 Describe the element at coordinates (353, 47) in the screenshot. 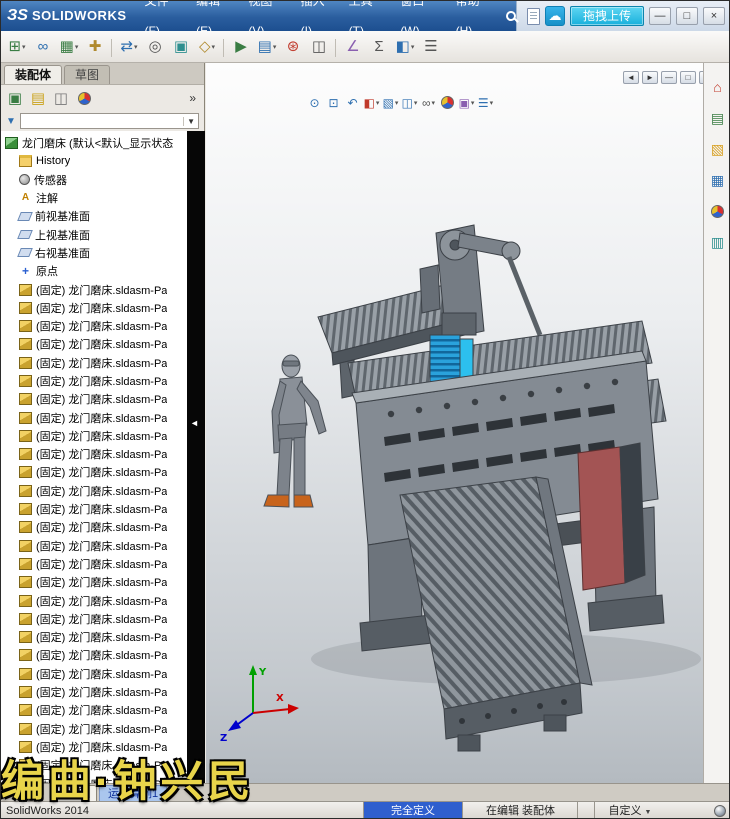

I see `measure-icon: ∠` at that location.